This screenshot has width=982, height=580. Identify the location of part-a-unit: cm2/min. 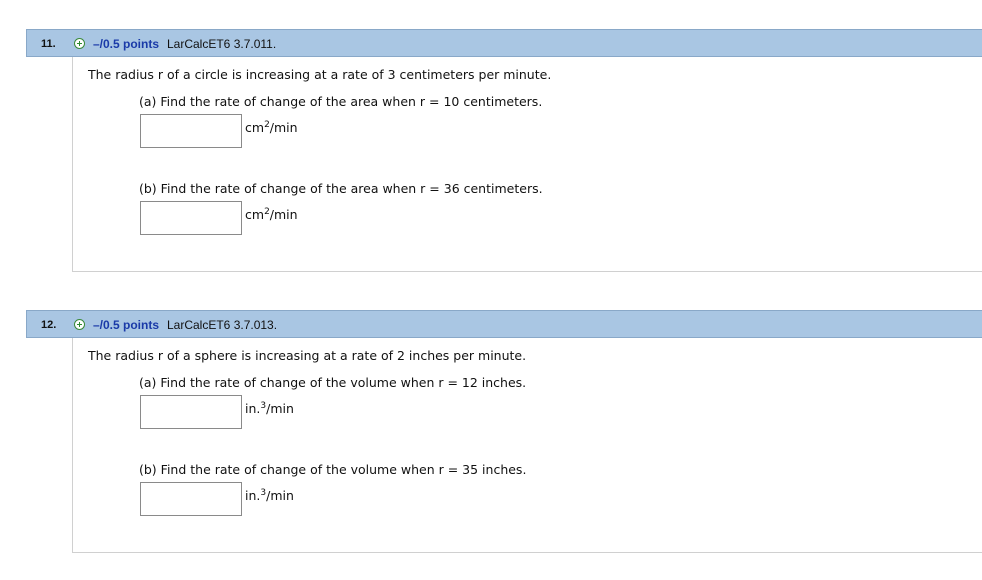
(271, 127).